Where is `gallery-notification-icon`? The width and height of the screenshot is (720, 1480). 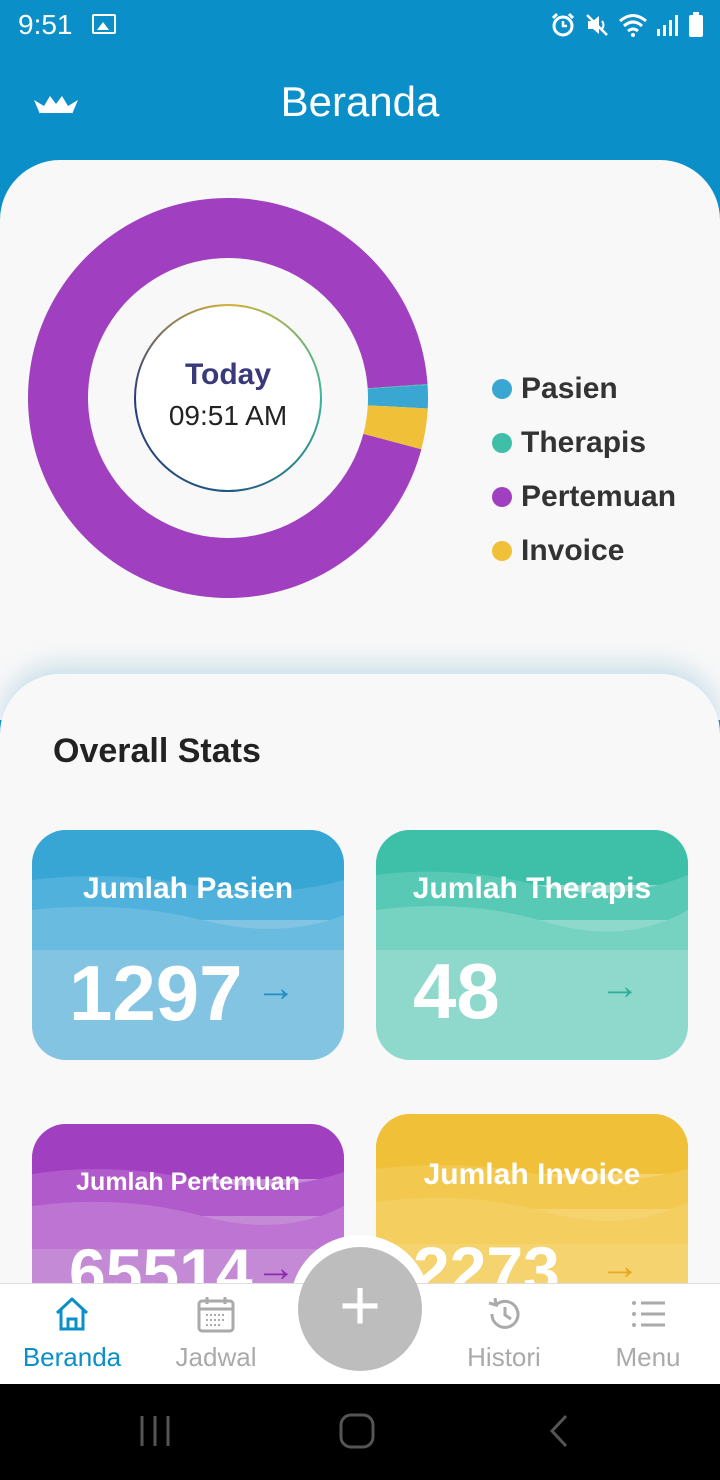
gallery-notification-icon is located at coordinates (104, 24).